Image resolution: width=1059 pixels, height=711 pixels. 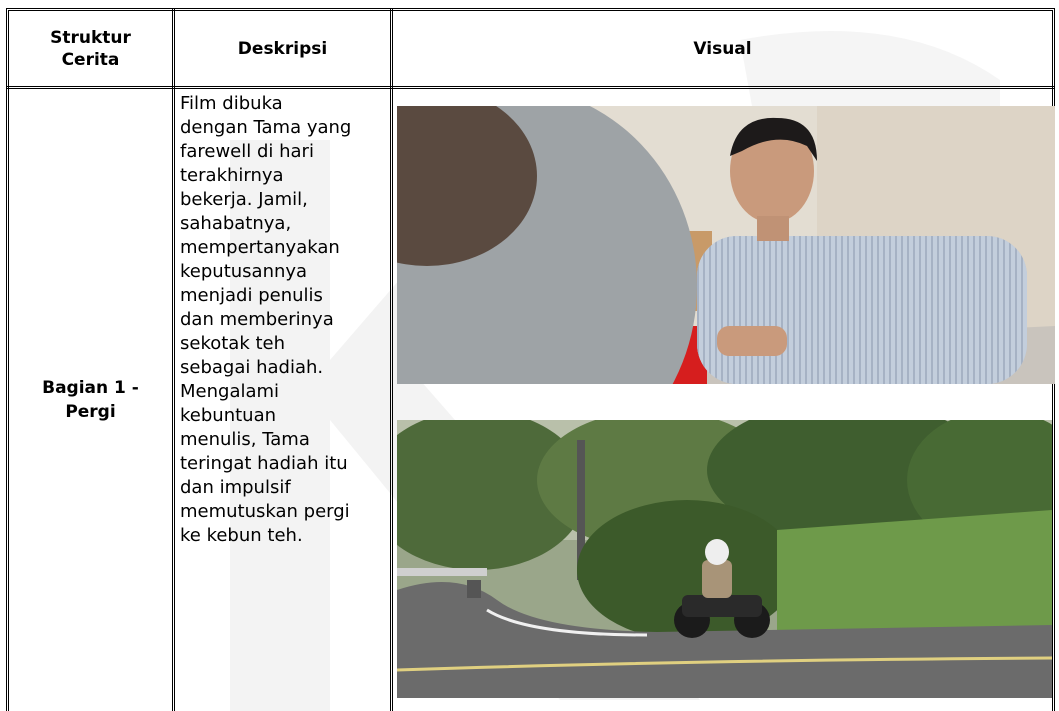 I want to click on header-struktur-cerita: Struktur Cerita, so click(x=90, y=48).